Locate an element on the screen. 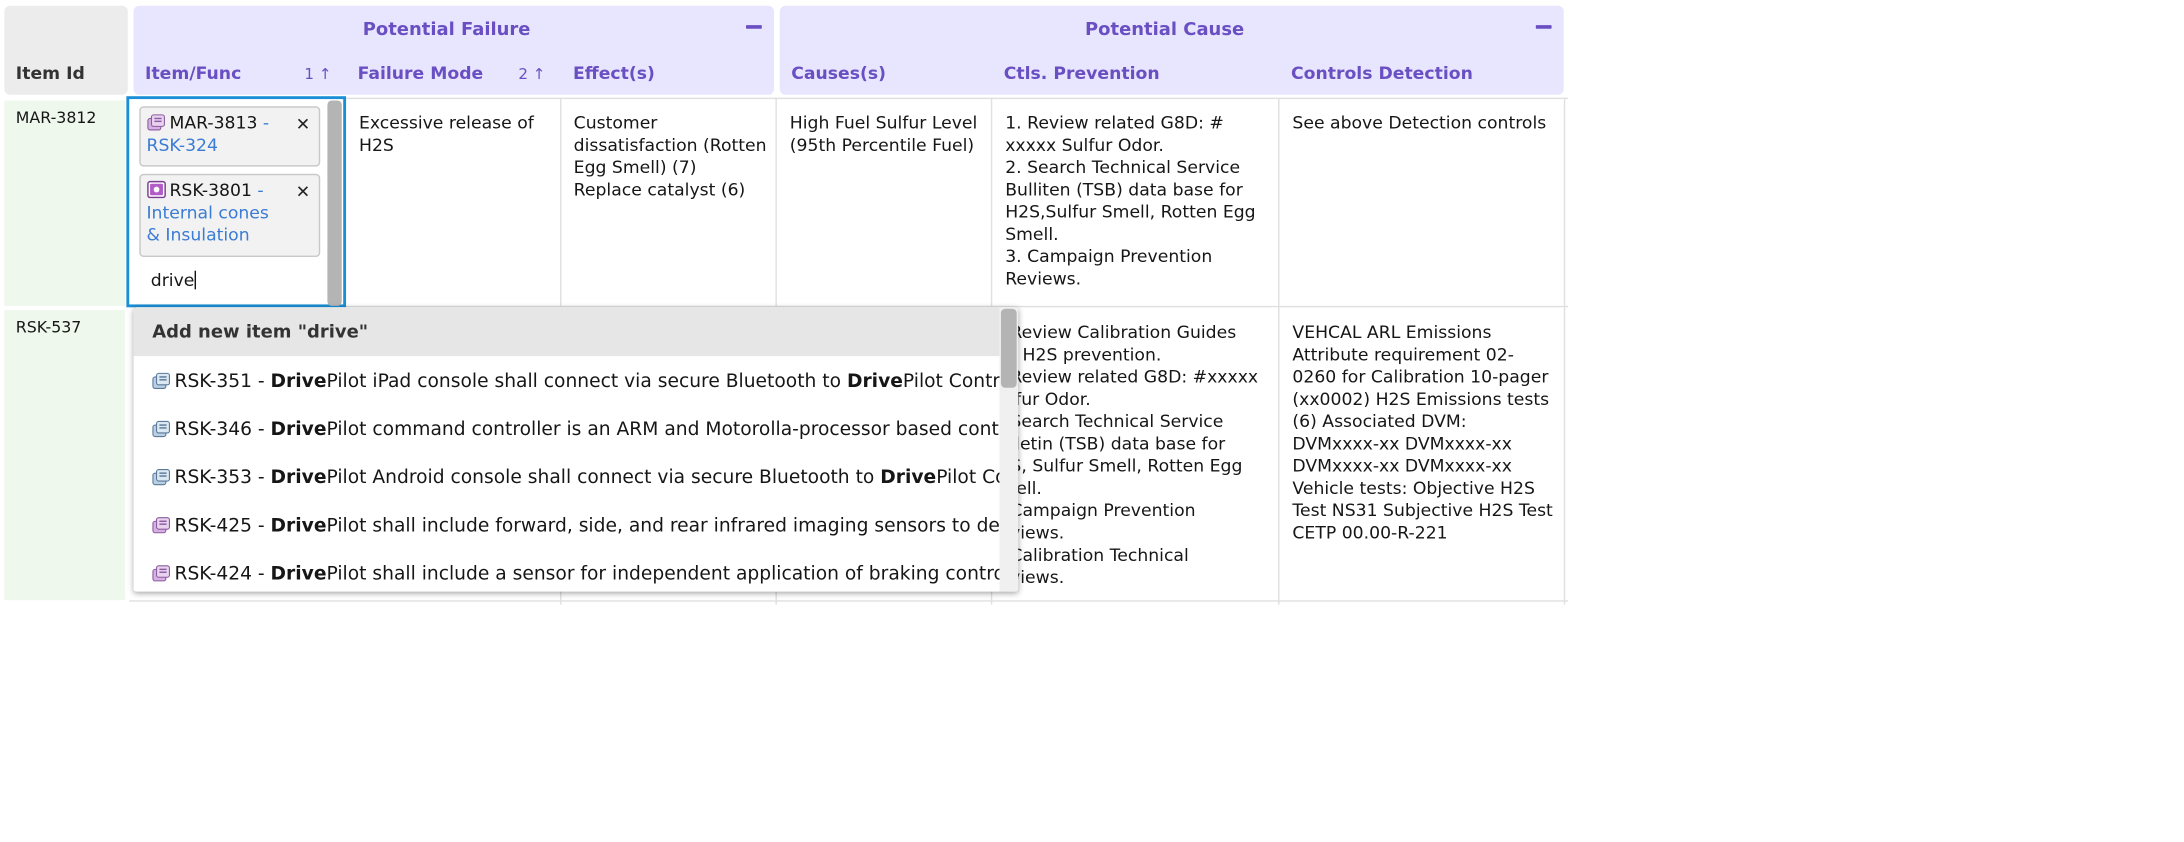 The image size is (2184, 842). row-item-id: MAR-3812 is located at coordinates (56, 118).